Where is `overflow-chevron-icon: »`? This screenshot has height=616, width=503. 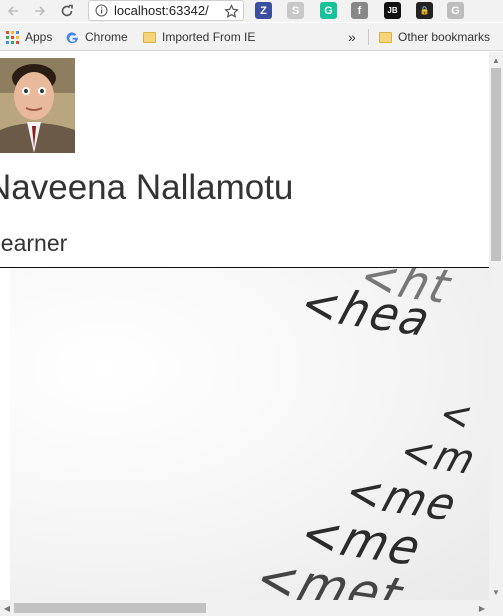
overflow-chevron-icon: » is located at coordinates (352, 37).